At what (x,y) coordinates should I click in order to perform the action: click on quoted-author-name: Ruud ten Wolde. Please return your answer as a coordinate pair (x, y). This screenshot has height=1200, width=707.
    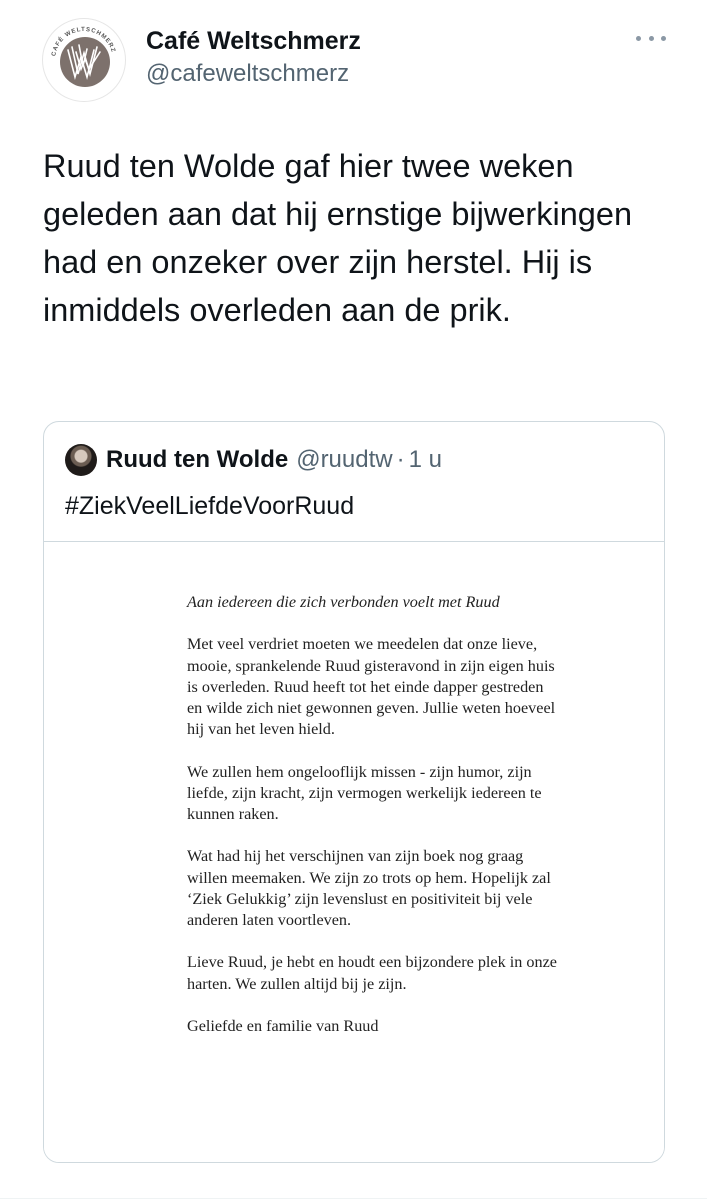
    Looking at the image, I should click on (197, 459).